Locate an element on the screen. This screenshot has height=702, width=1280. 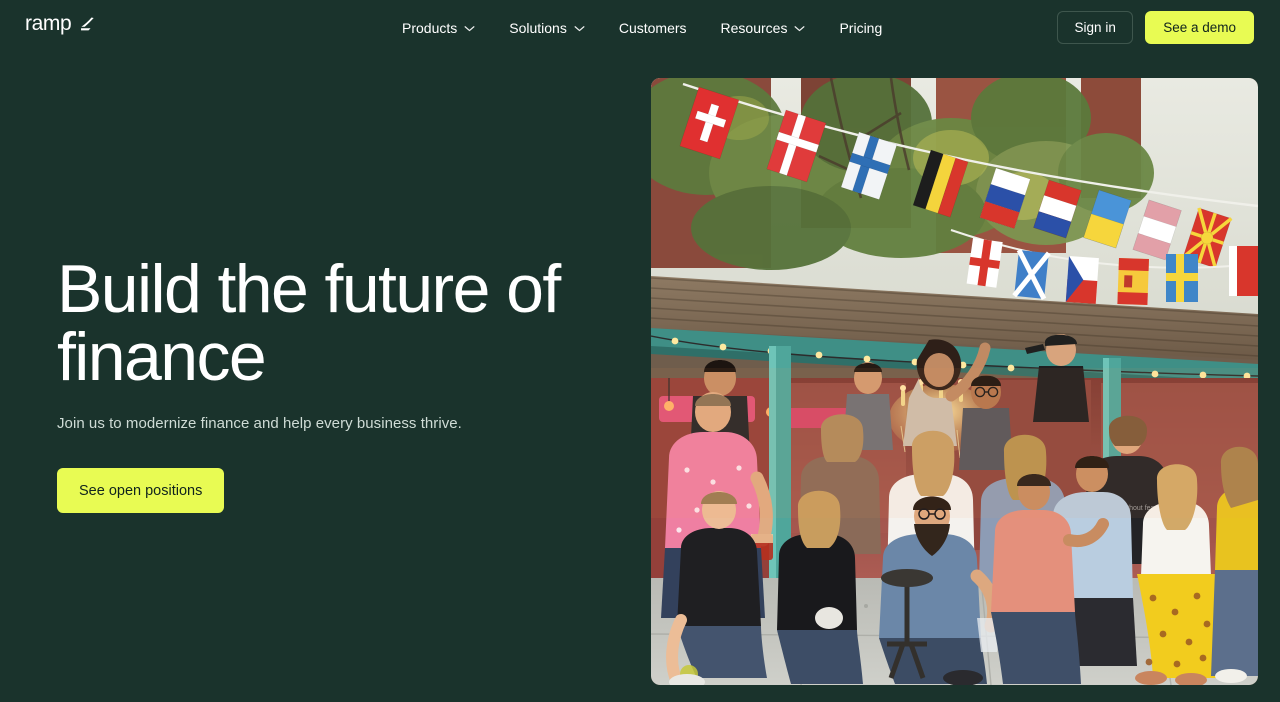
nav-item-customers: Customers is located at coordinates (653, 28).